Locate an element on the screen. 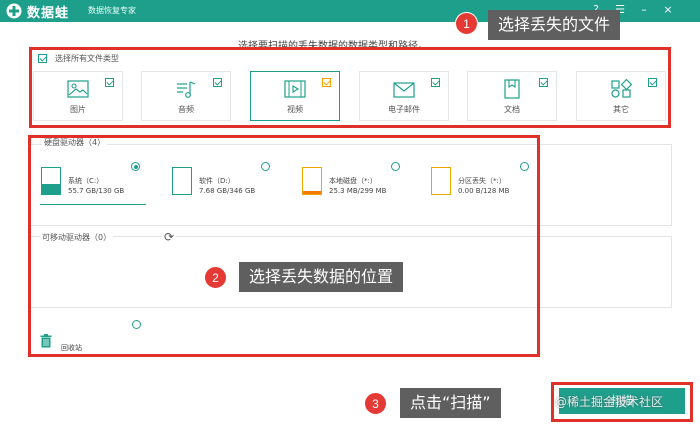 The height and width of the screenshot is (426, 700). drive-d-radio is located at coordinates (265, 166).